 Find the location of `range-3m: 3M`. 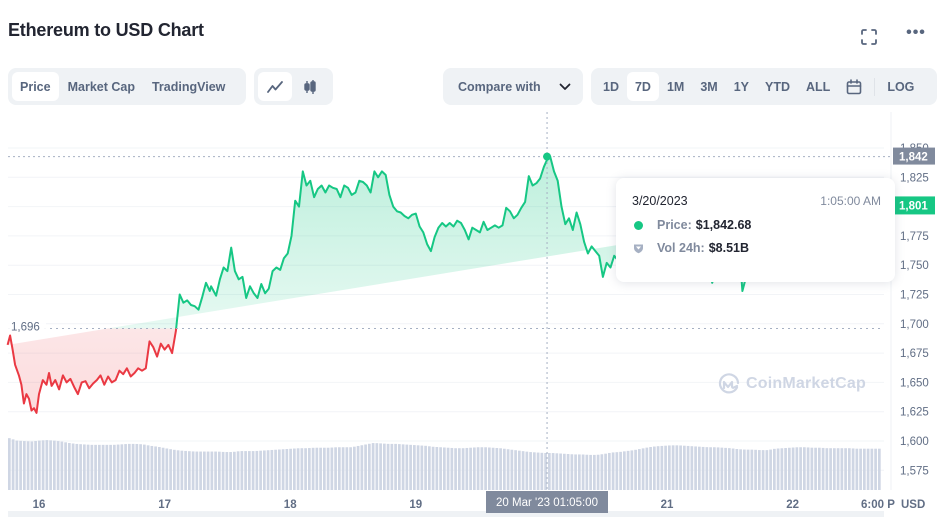

range-3m: 3M is located at coordinates (708, 86).